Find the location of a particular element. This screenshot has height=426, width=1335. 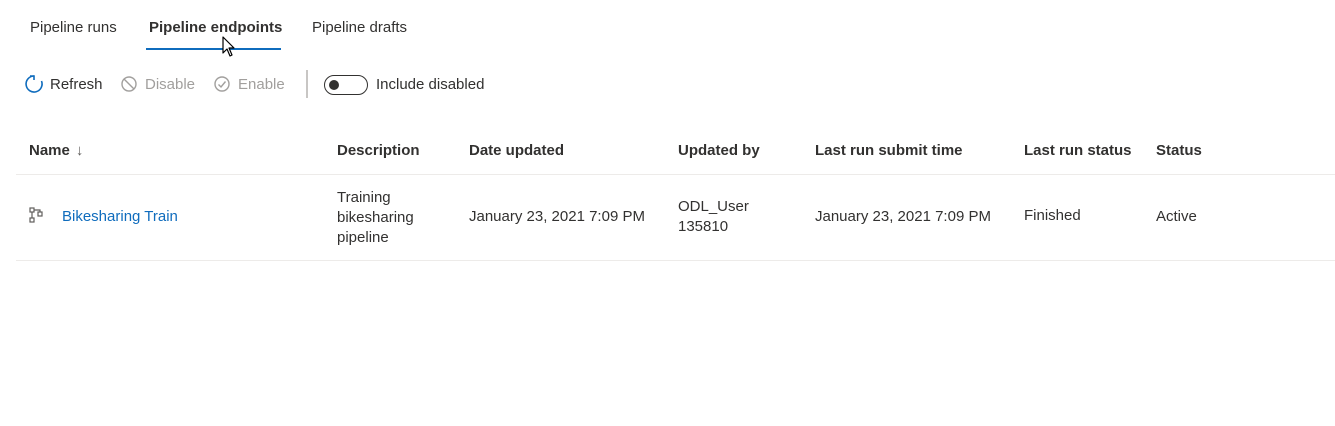

description-cell: Training bikesharing pipeline is located at coordinates (375, 217).